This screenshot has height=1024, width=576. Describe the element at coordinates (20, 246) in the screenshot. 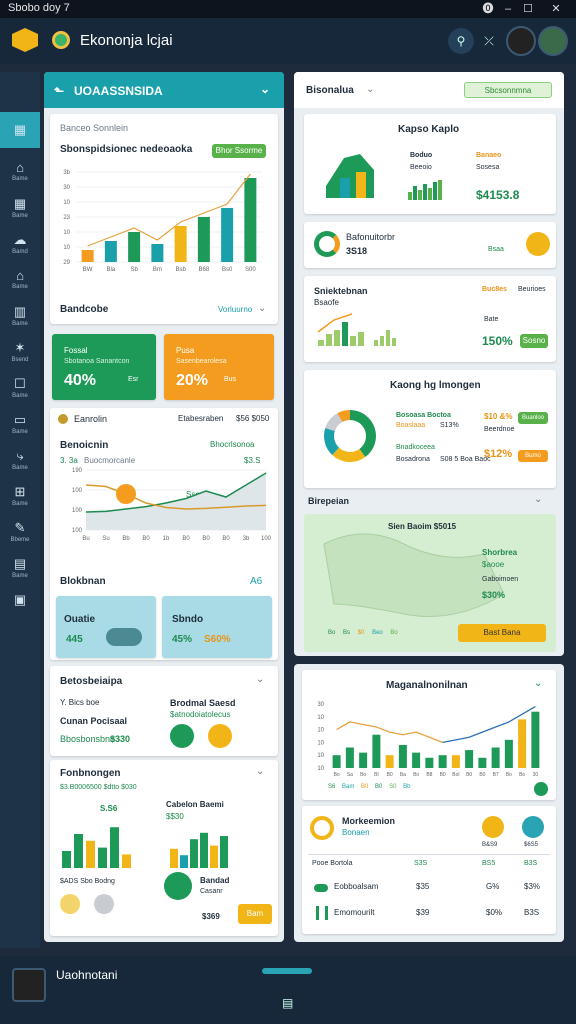

I see `rail-item: ☁ Bamd` at that location.